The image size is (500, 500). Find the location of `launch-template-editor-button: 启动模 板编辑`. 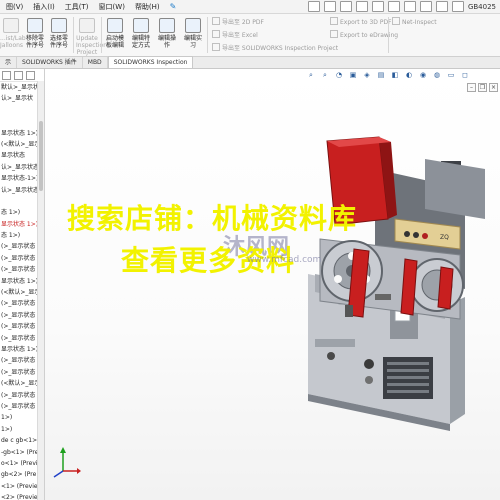

launch-template-editor-button: 启动模 板编辑 is located at coordinates (115, 33).